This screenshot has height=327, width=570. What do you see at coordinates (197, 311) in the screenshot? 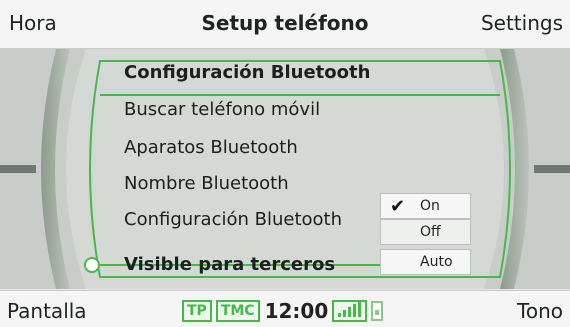
I see `tp-badge: TP` at bounding box center [197, 311].